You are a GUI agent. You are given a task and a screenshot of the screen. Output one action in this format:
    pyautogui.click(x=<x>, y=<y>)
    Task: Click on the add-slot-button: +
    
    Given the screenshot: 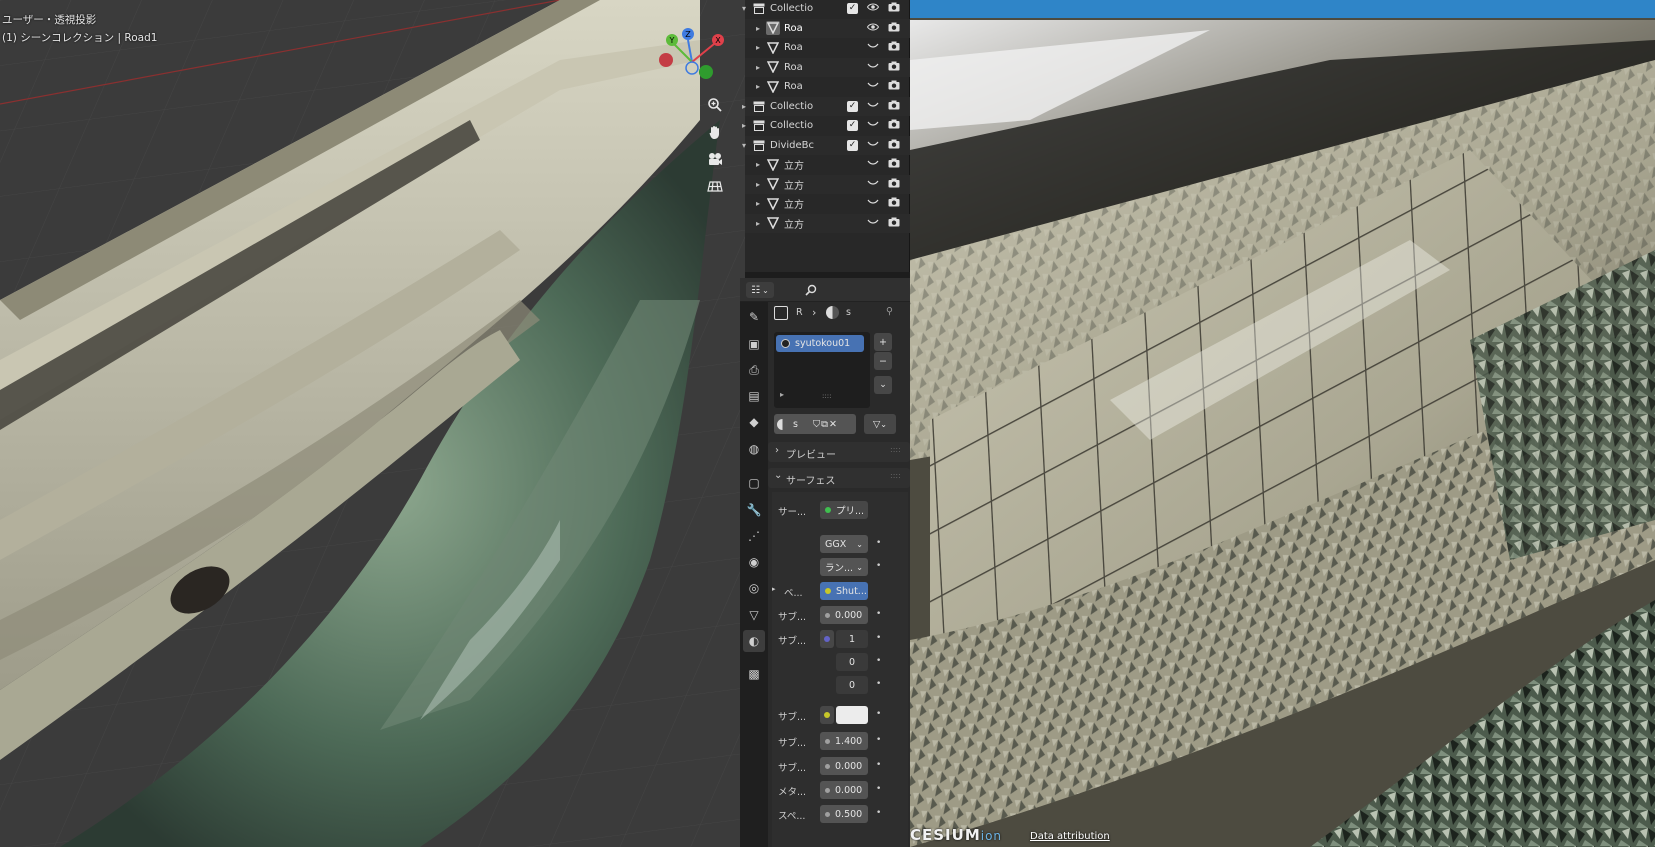 What is the action you would take?
    pyautogui.click(x=883, y=342)
    